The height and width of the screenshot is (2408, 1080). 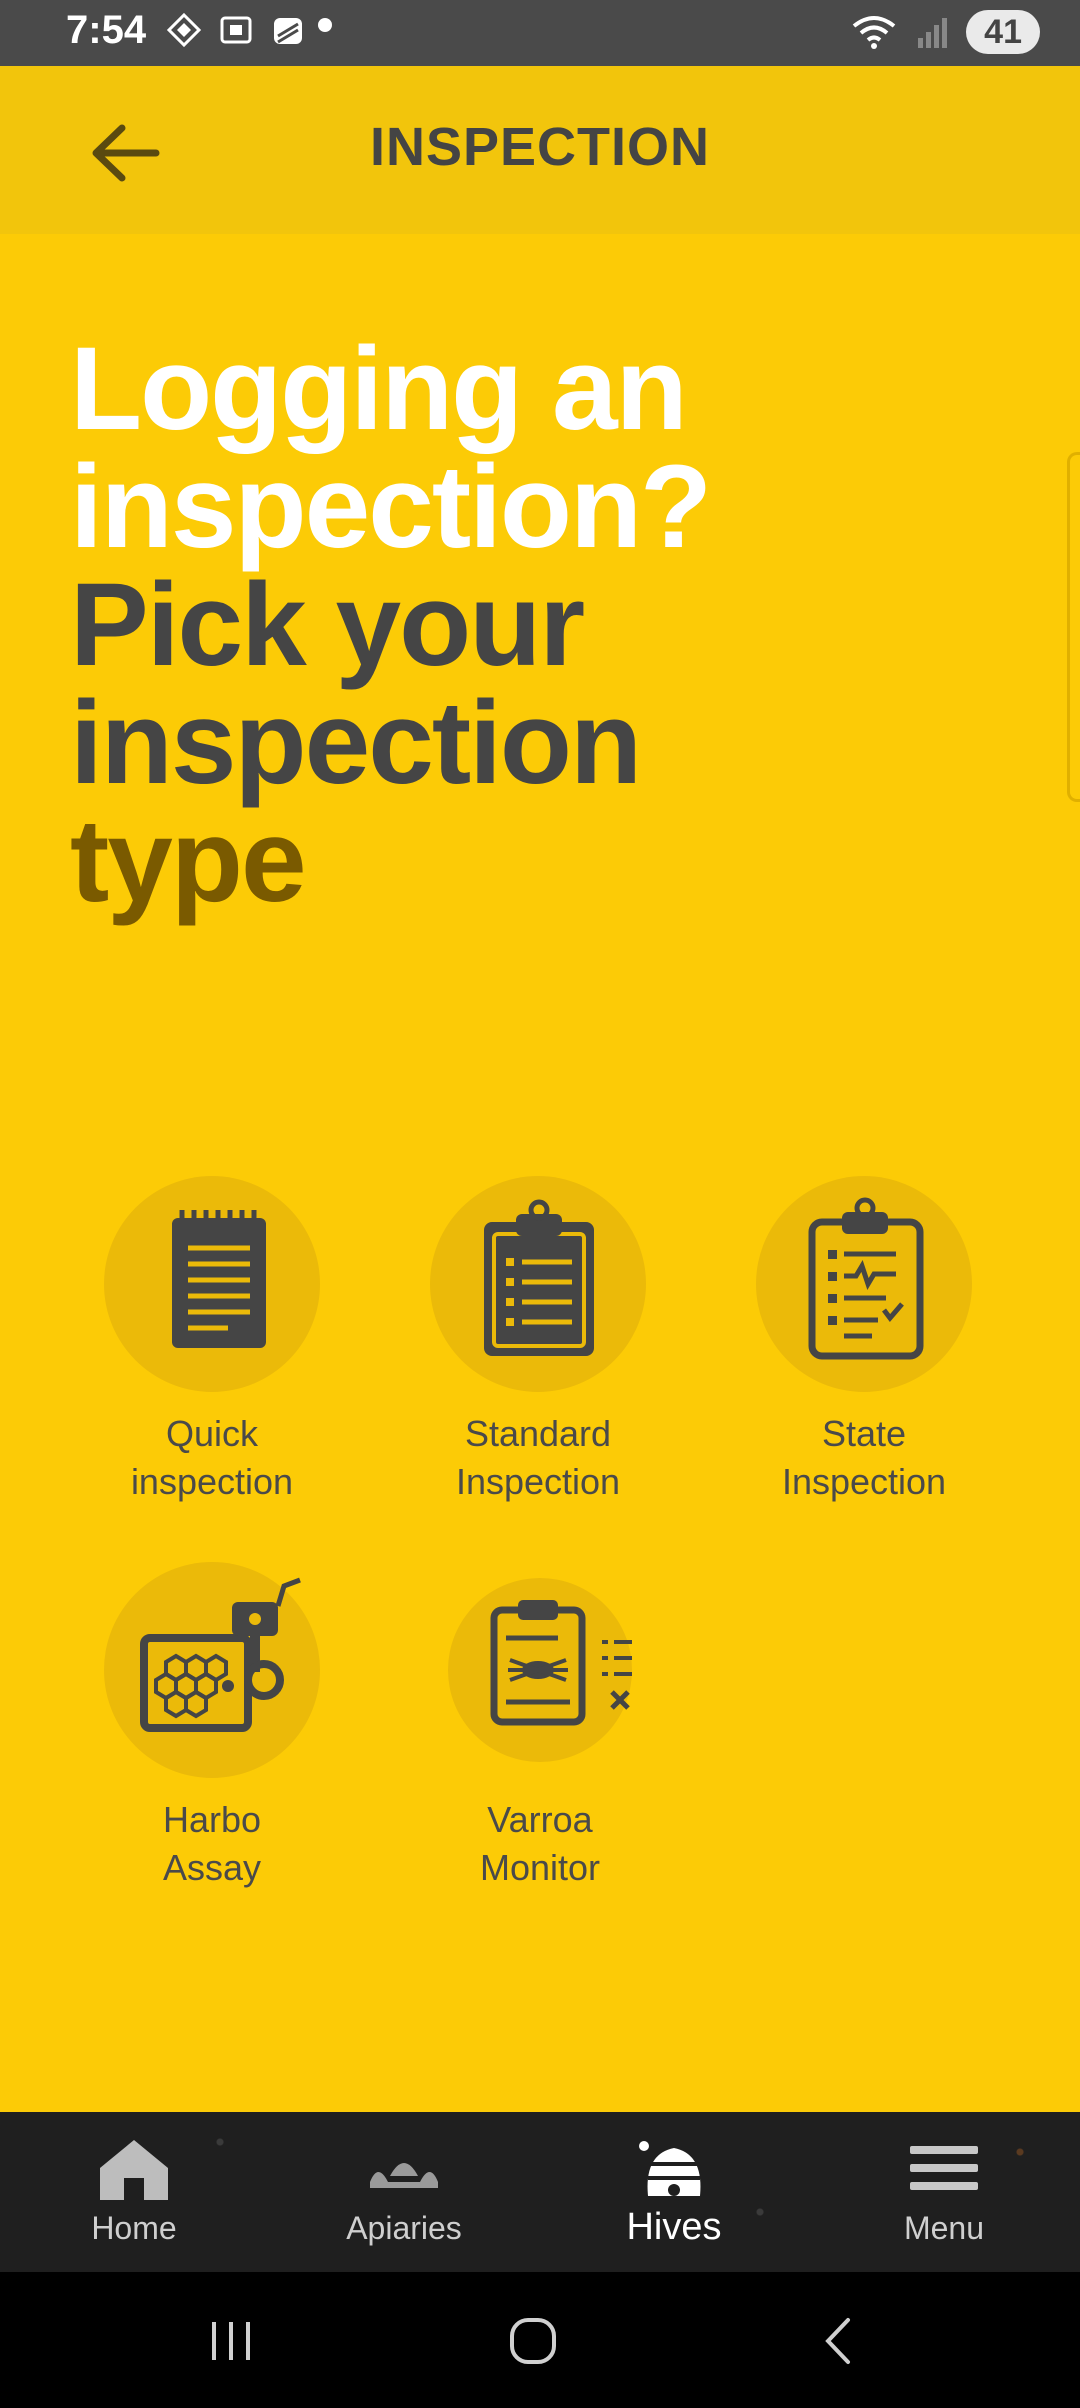 I want to click on option-label: Varroa Monitor, so click(x=540, y=1844).